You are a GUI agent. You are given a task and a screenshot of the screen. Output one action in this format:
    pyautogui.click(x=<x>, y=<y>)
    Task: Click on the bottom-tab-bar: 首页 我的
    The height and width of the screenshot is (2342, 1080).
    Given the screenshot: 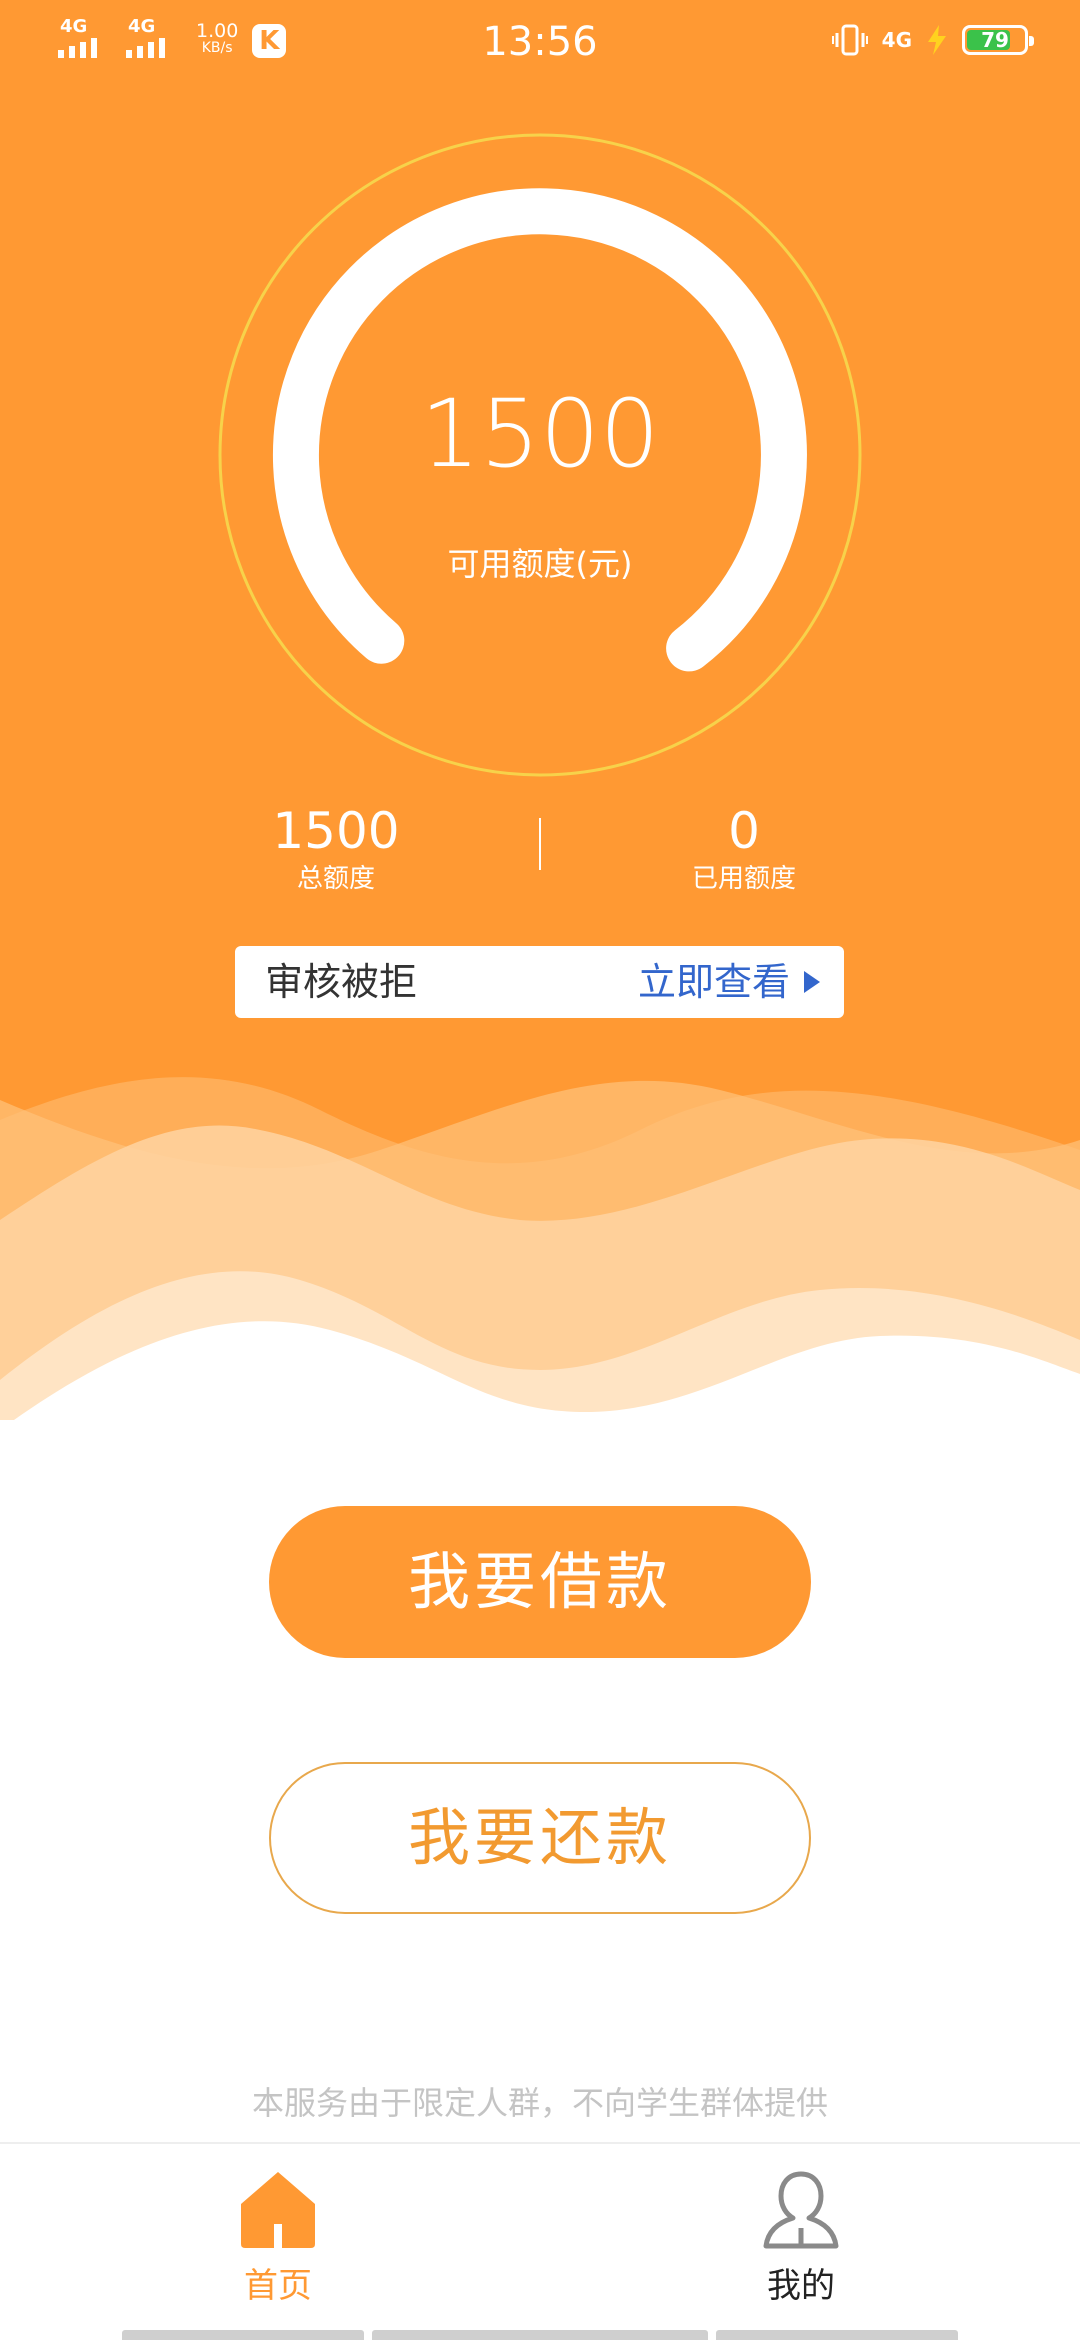 What is the action you would take?
    pyautogui.click(x=540, y=2242)
    